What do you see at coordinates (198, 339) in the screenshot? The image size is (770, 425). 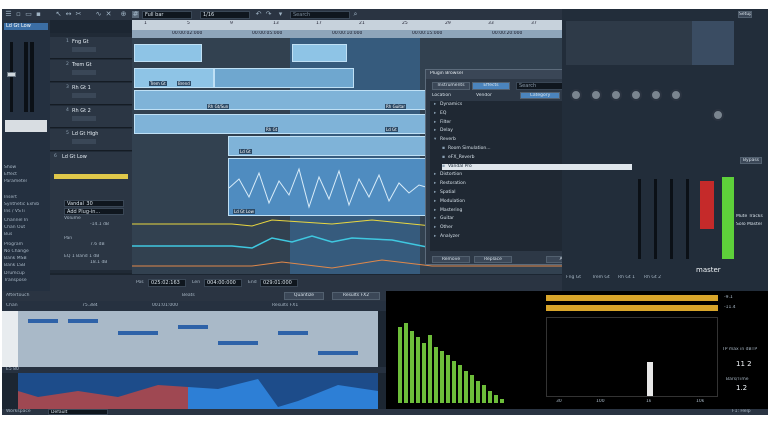 I see `piano-roll-grid` at bounding box center [198, 339].